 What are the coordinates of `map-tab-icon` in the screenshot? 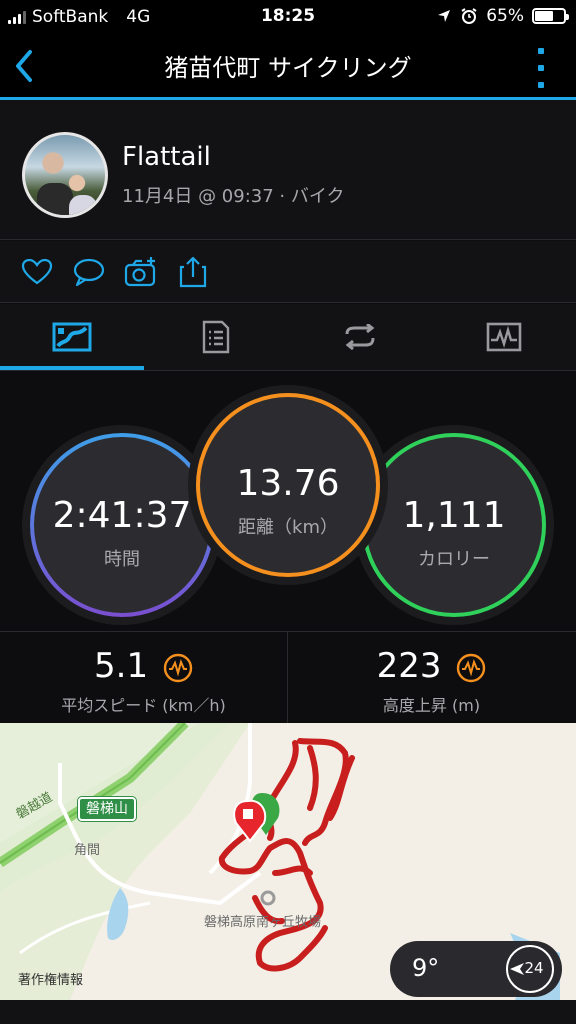 It's located at (72, 337).